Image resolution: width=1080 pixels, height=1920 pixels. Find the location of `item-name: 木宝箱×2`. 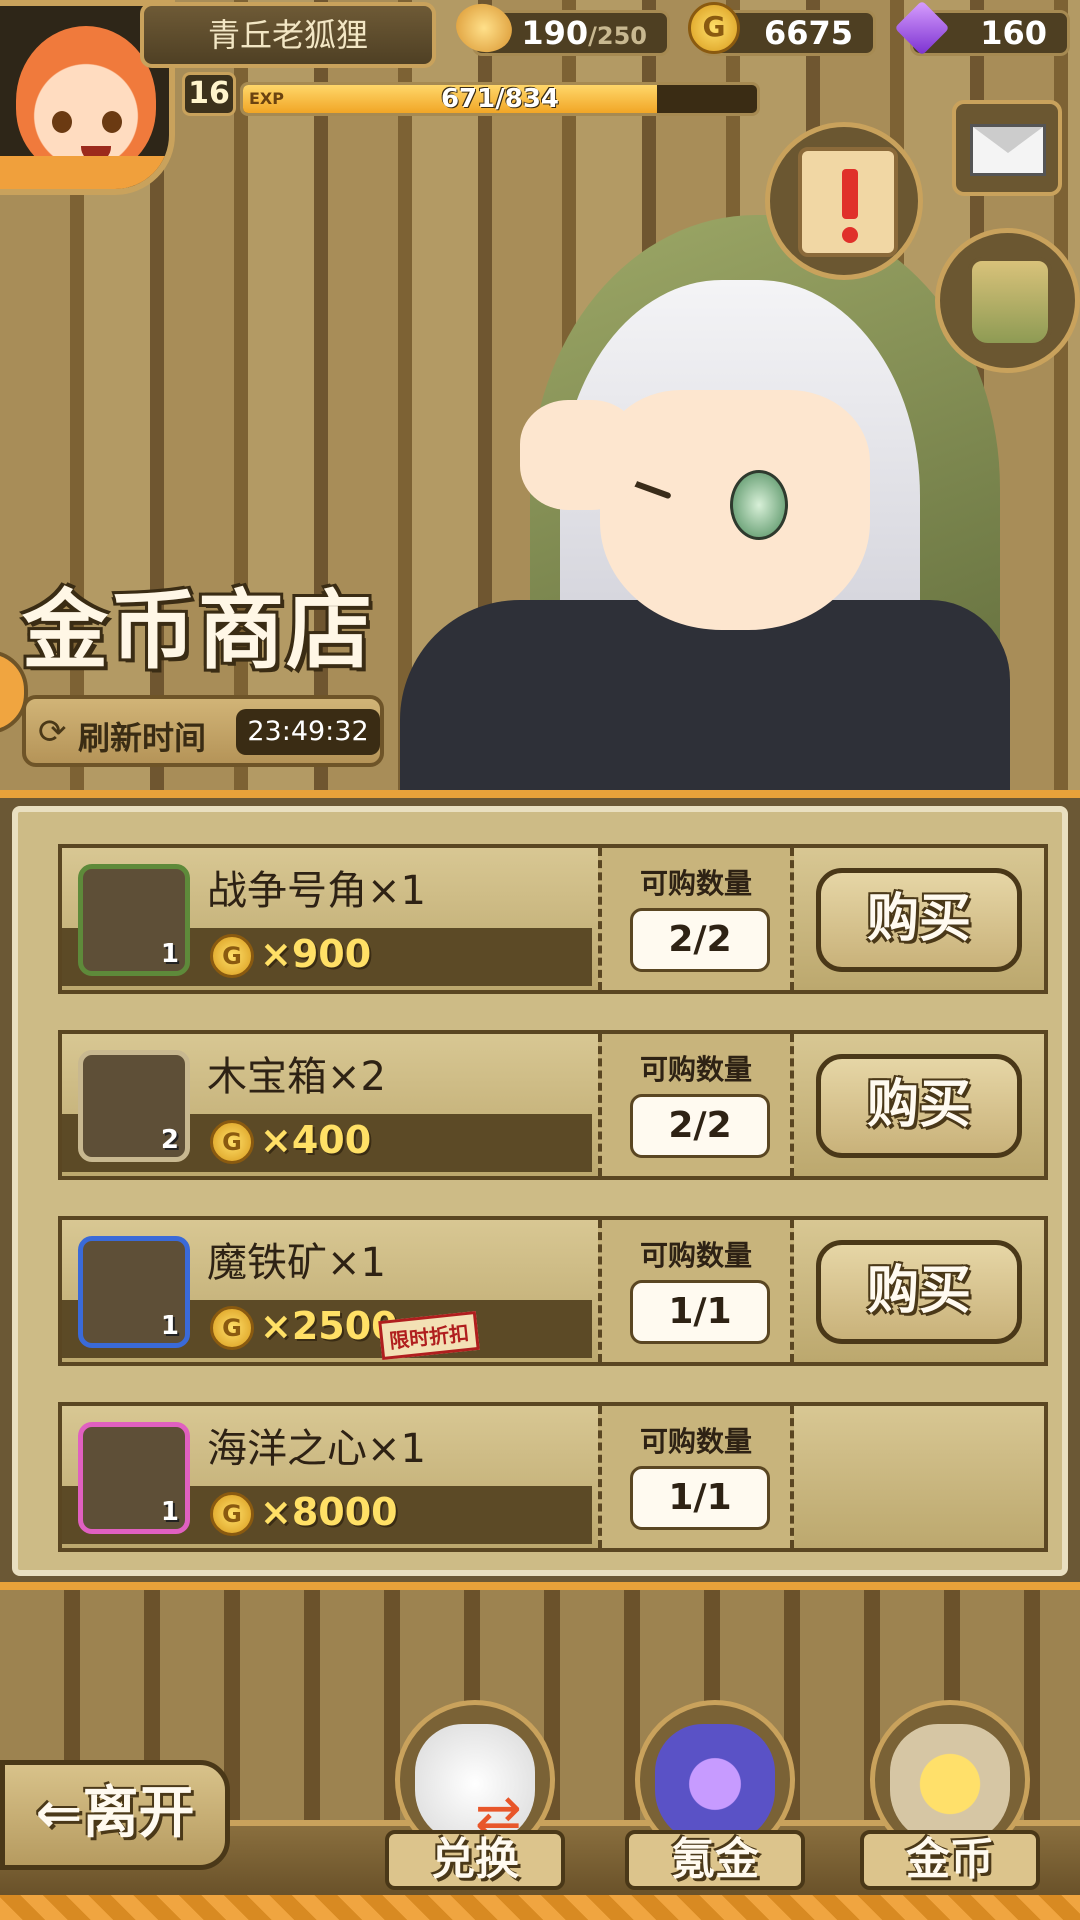

item-name: 木宝箱×2 is located at coordinates (296, 1077).